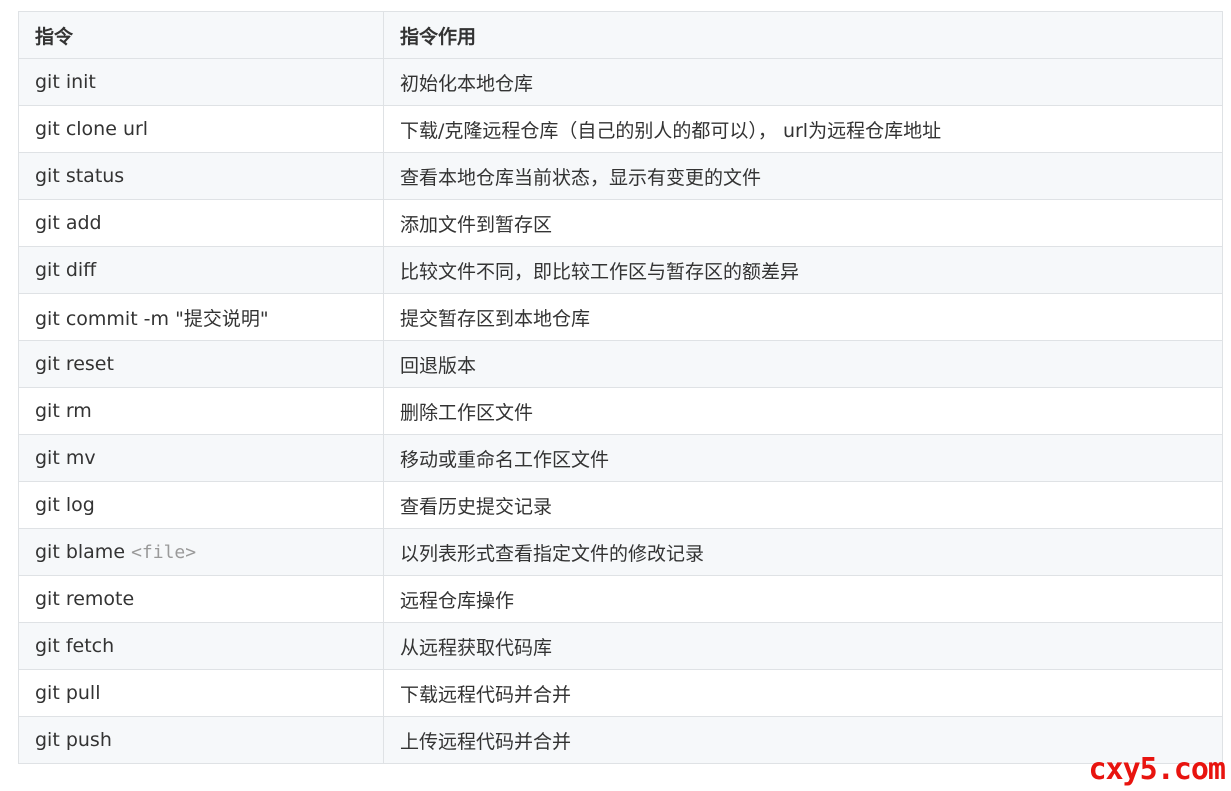  Describe the element at coordinates (73, 740) in the screenshot. I see `command-text: git push` at that location.